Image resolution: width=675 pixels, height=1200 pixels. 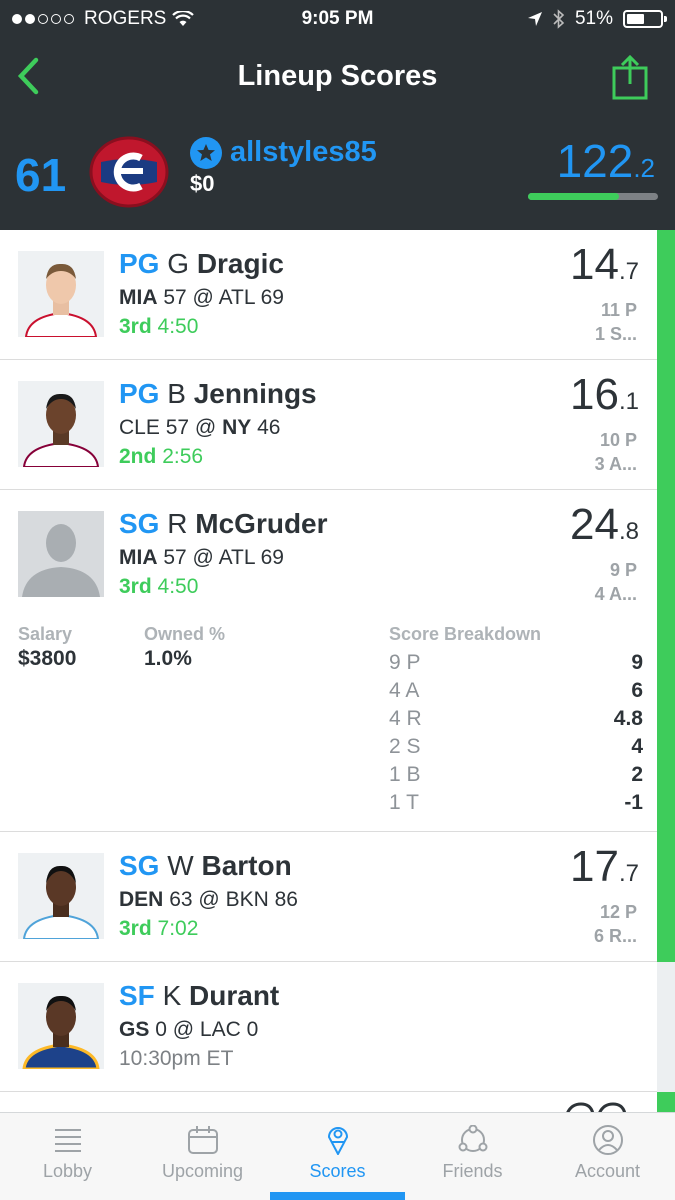 What do you see at coordinates (593, 196) in the screenshot?
I see `time-remaining-progress-bar` at bounding box center [593, 196].